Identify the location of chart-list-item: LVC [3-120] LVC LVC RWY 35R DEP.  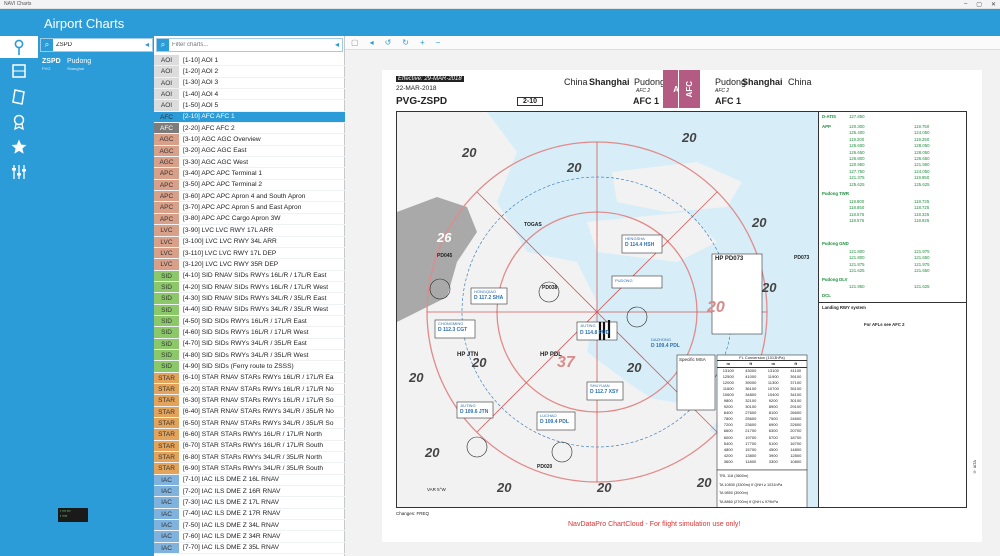
(249, 265).